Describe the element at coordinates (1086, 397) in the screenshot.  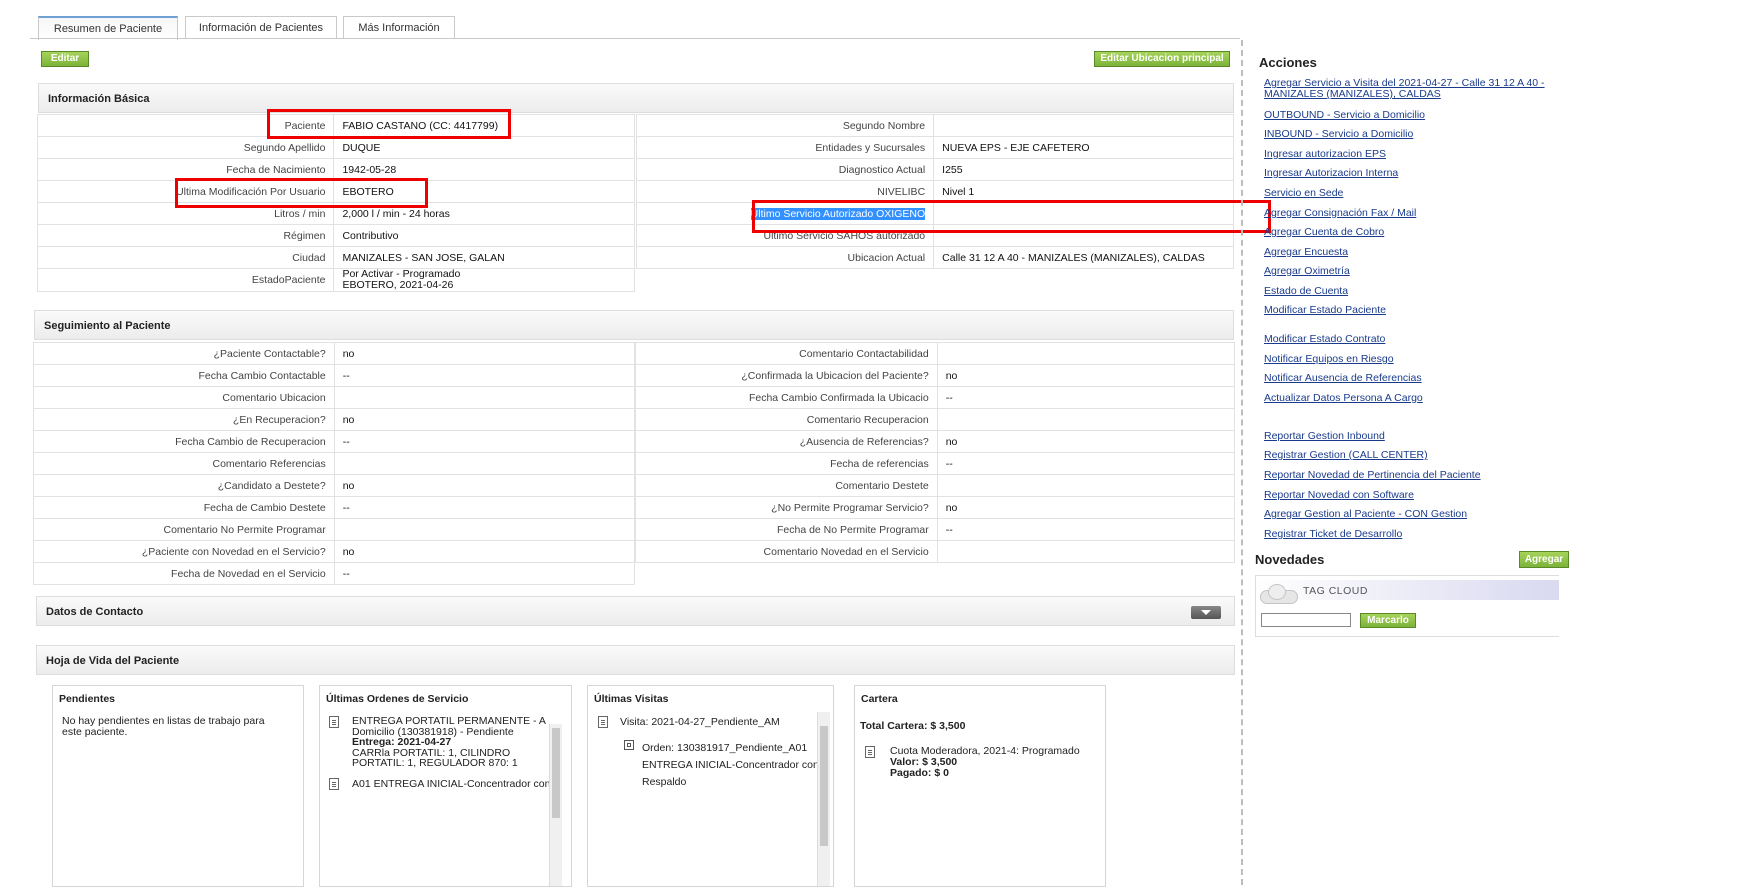
I see `value-fecha-cambio-confirmada: --` at that location.